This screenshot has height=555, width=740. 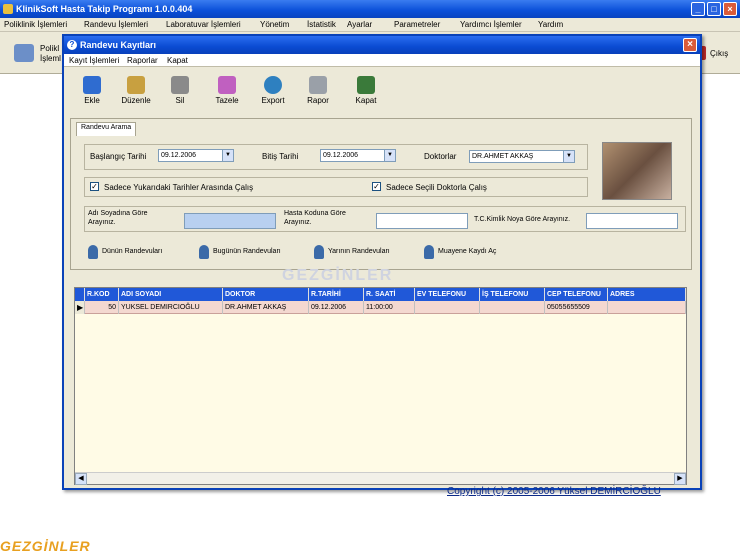 What do you see at coordinates (102, 222) in the screenshot?
I see `search-name-label-2: Arayınız.` at bounding box center [102, 222].